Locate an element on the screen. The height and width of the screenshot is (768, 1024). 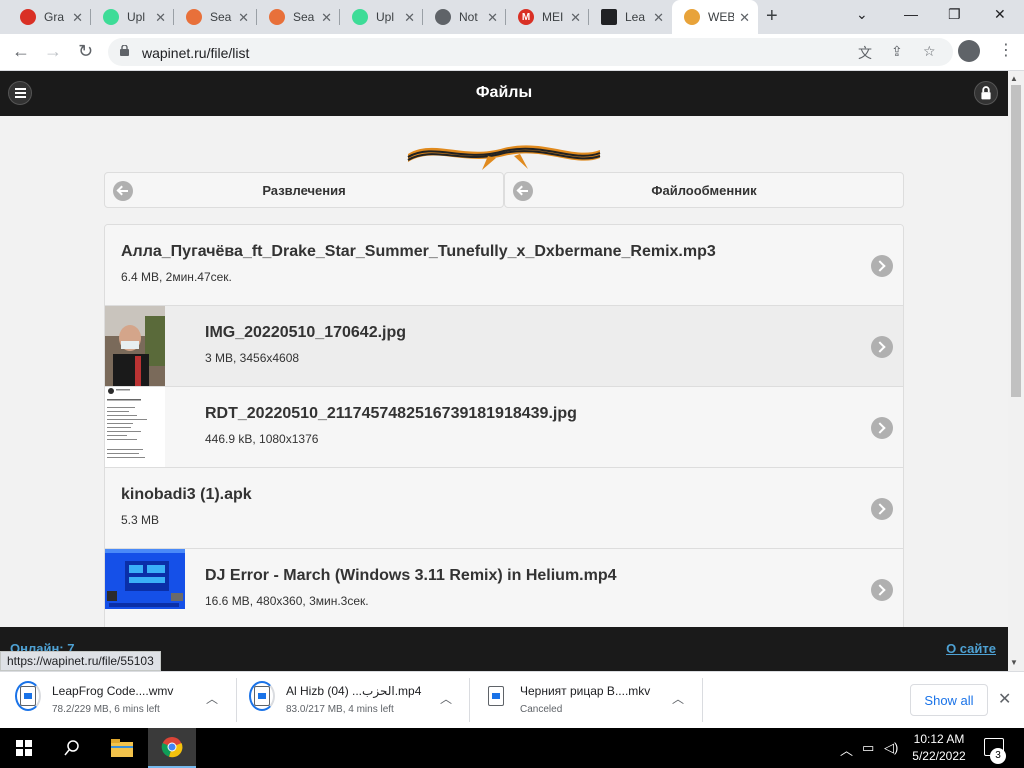
file-meta: 446.9 kB, 1080x1376 is located at coordinates (262, 439).